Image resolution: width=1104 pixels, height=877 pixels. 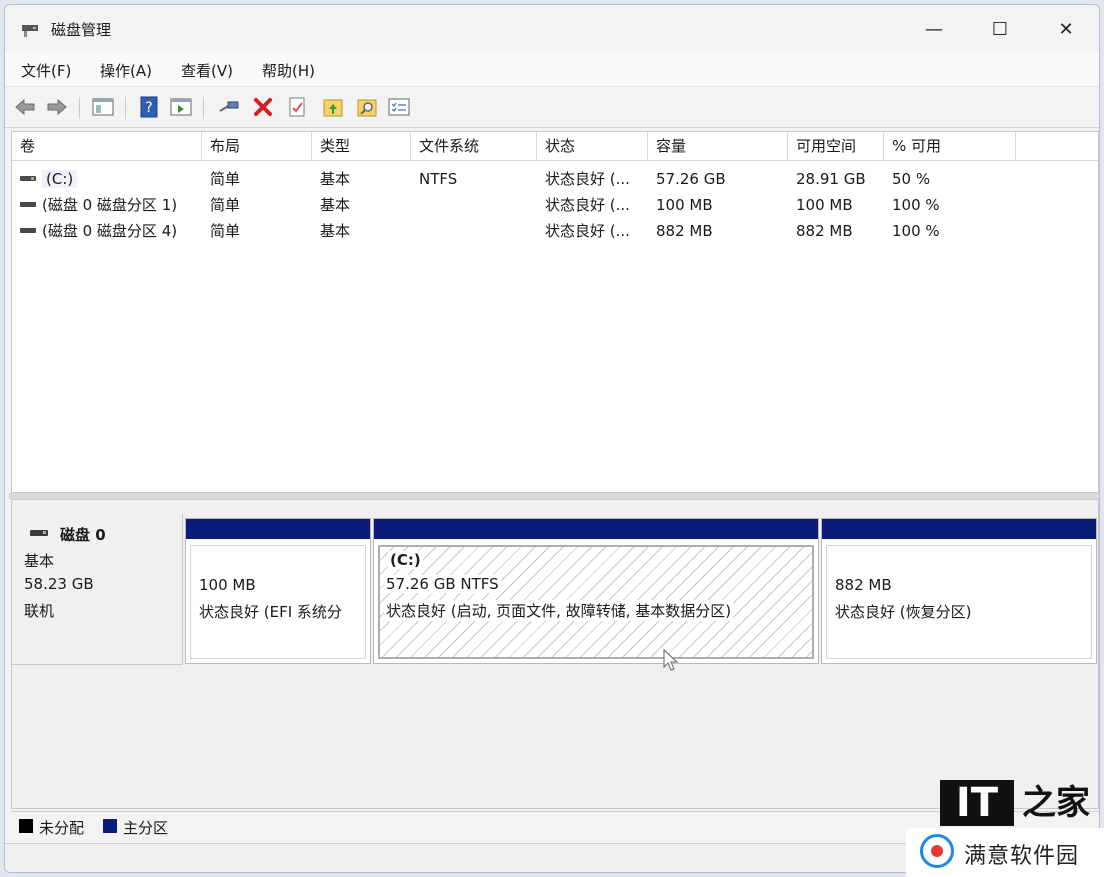 I want to click on folder-search-icon, so click(x=367, y=107).